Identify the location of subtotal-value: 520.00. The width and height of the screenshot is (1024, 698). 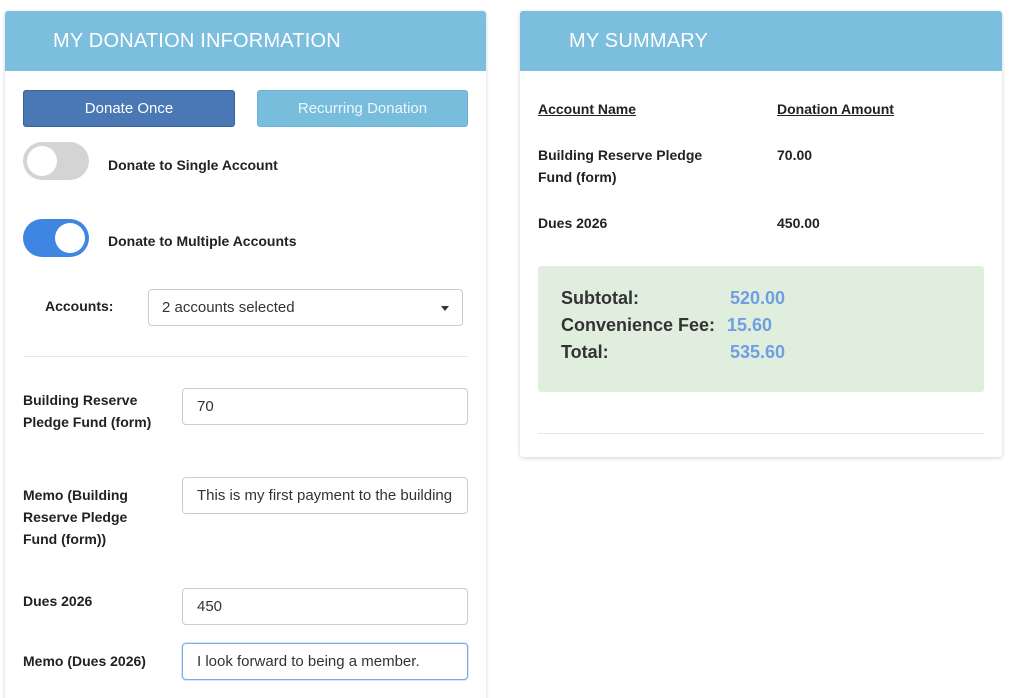
(758, 298).